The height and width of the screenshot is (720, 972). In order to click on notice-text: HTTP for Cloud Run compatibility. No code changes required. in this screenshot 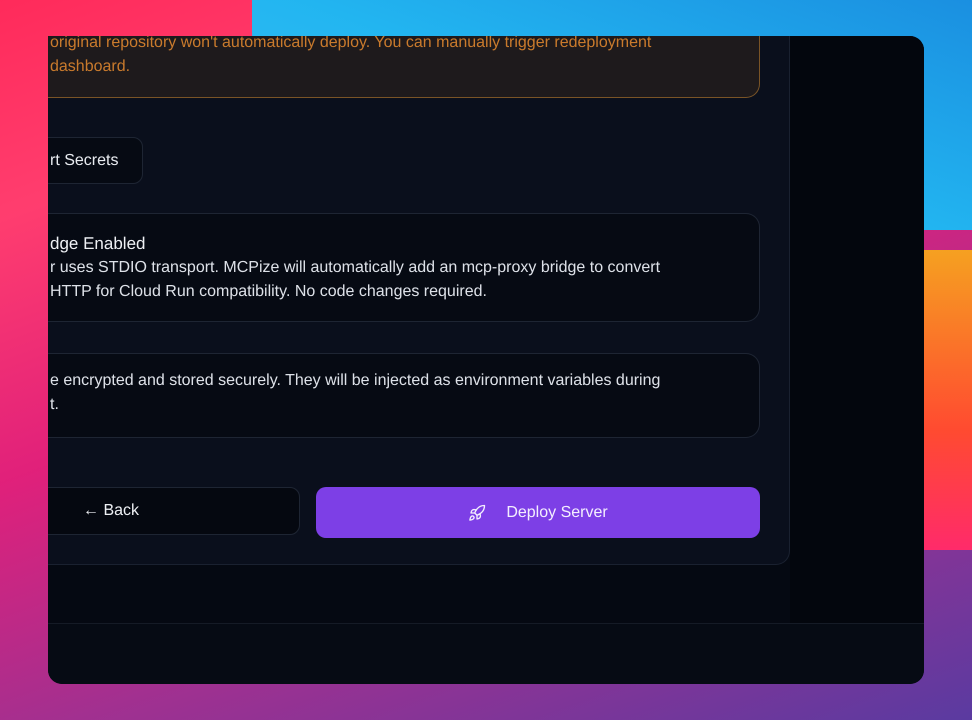, I will do `click(269, 292)`.